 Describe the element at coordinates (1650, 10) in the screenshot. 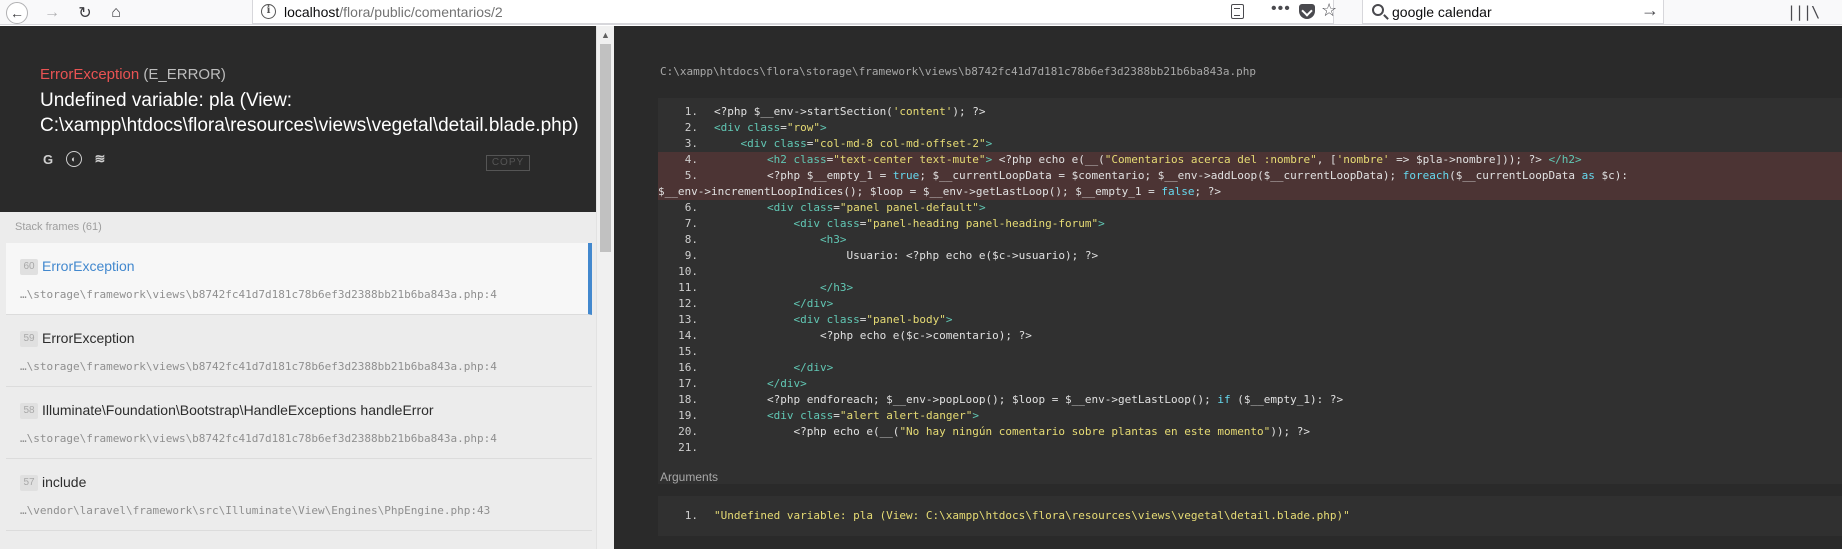

I see `search-go-icon: →` at that location.